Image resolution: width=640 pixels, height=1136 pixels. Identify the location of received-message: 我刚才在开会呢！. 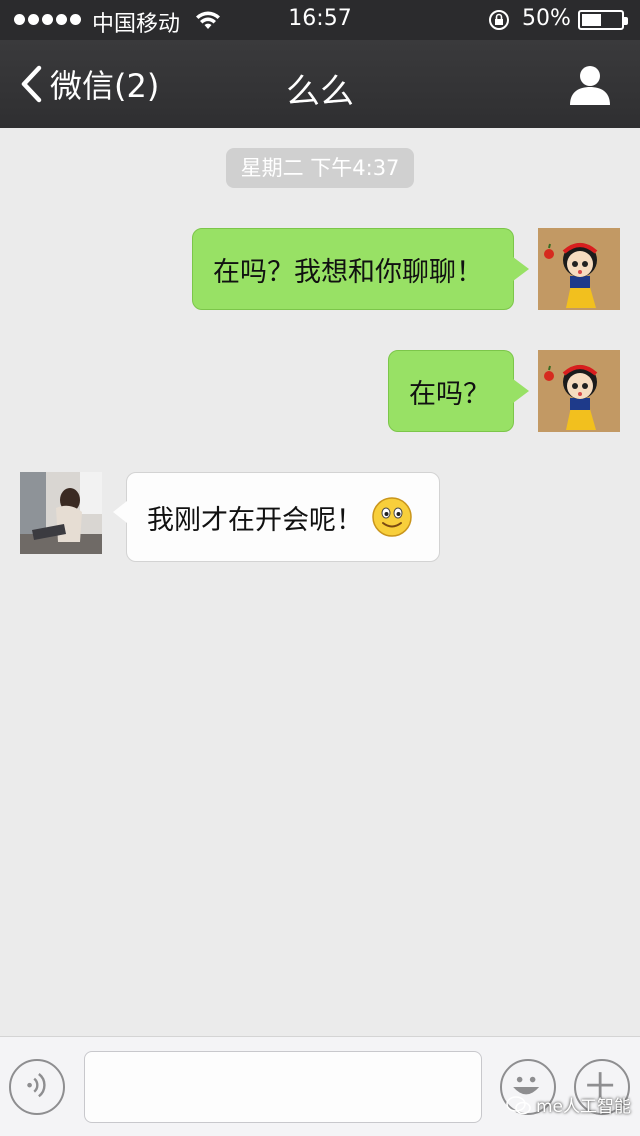
(276, 517).